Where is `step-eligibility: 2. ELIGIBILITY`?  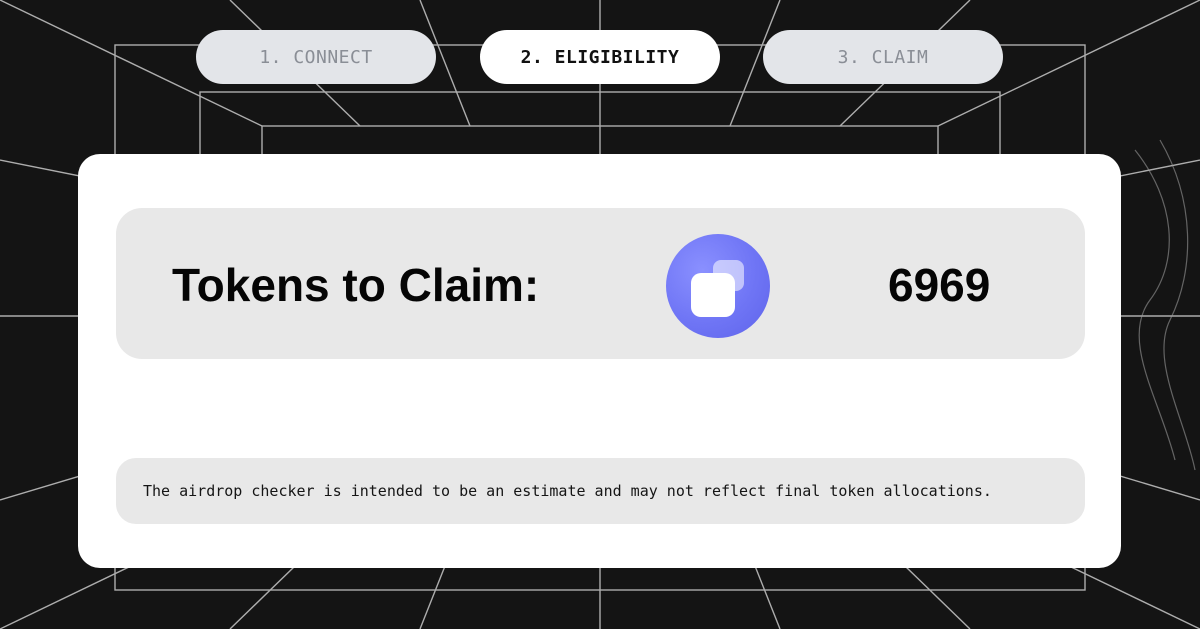 step-eligibility: 2. ELIGIBILITY is located at coordinates (600, 57).